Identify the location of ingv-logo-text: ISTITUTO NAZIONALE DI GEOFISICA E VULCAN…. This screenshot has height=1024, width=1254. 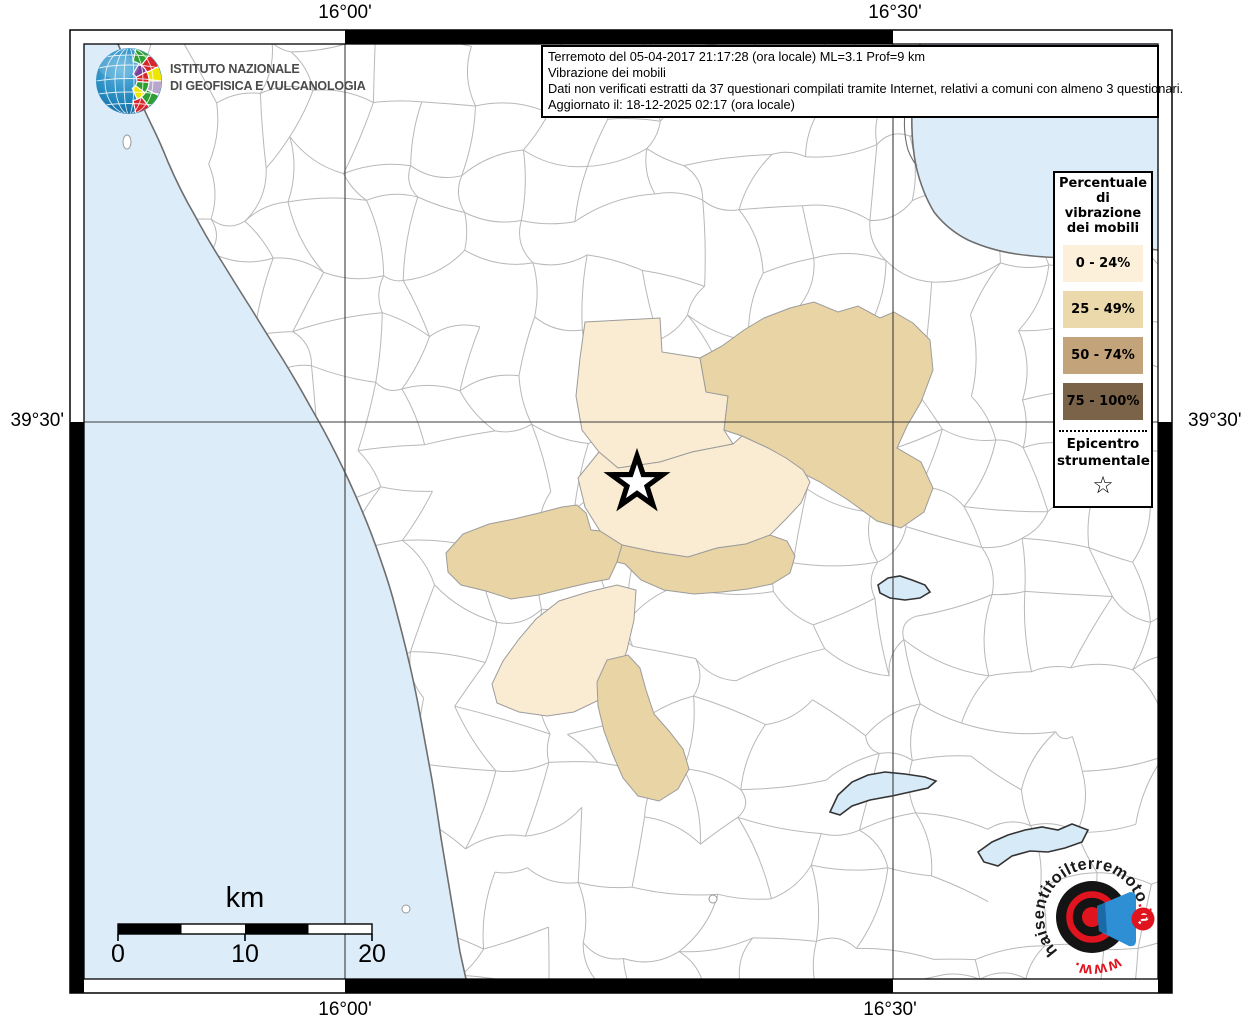
(268, 78).